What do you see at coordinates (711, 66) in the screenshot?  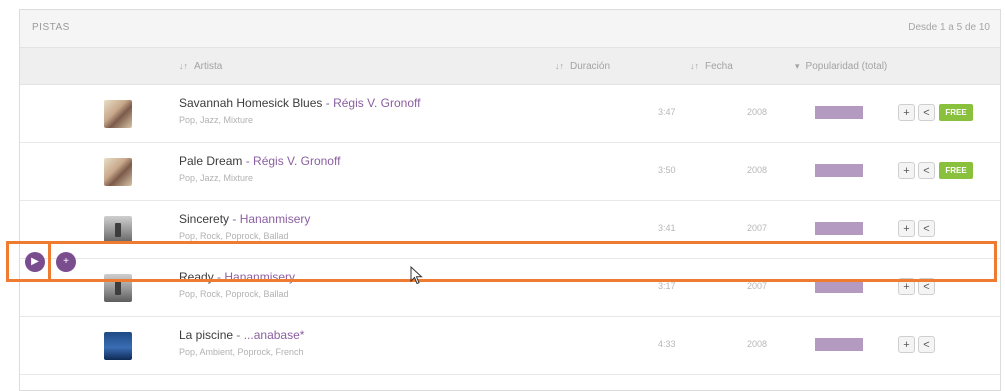 I see `column-date: ↓↑ Fecha` at bounding box center [711, 66].